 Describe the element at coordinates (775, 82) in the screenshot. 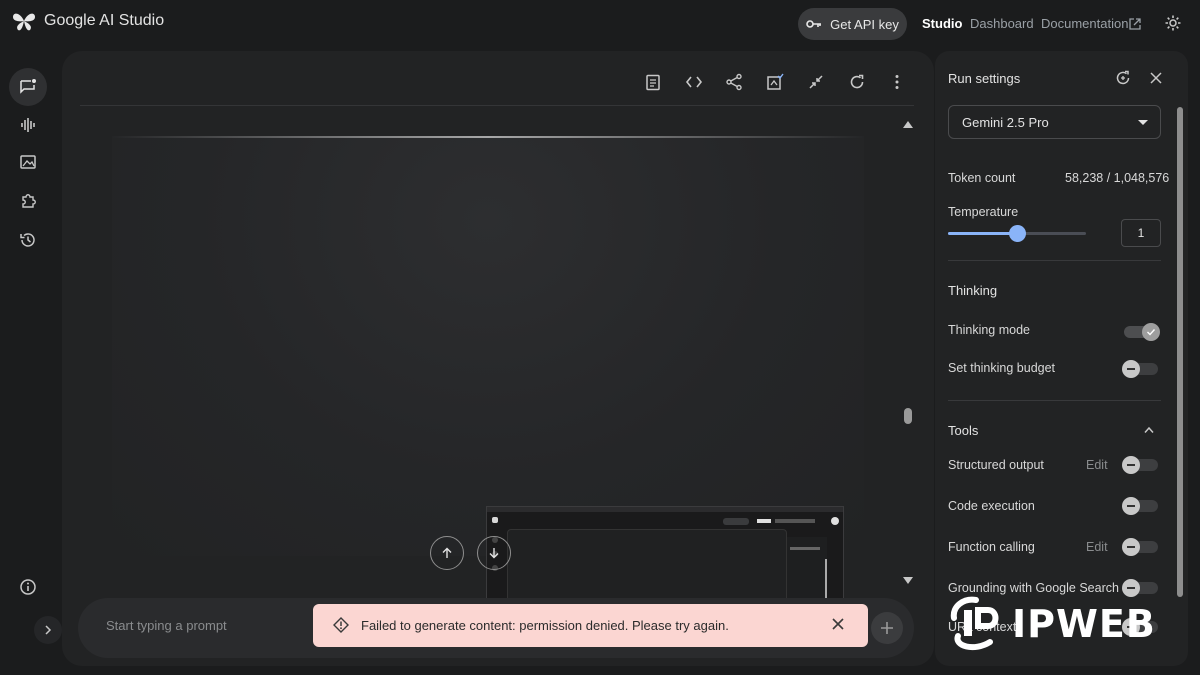

I see `compare-icon` at that location.